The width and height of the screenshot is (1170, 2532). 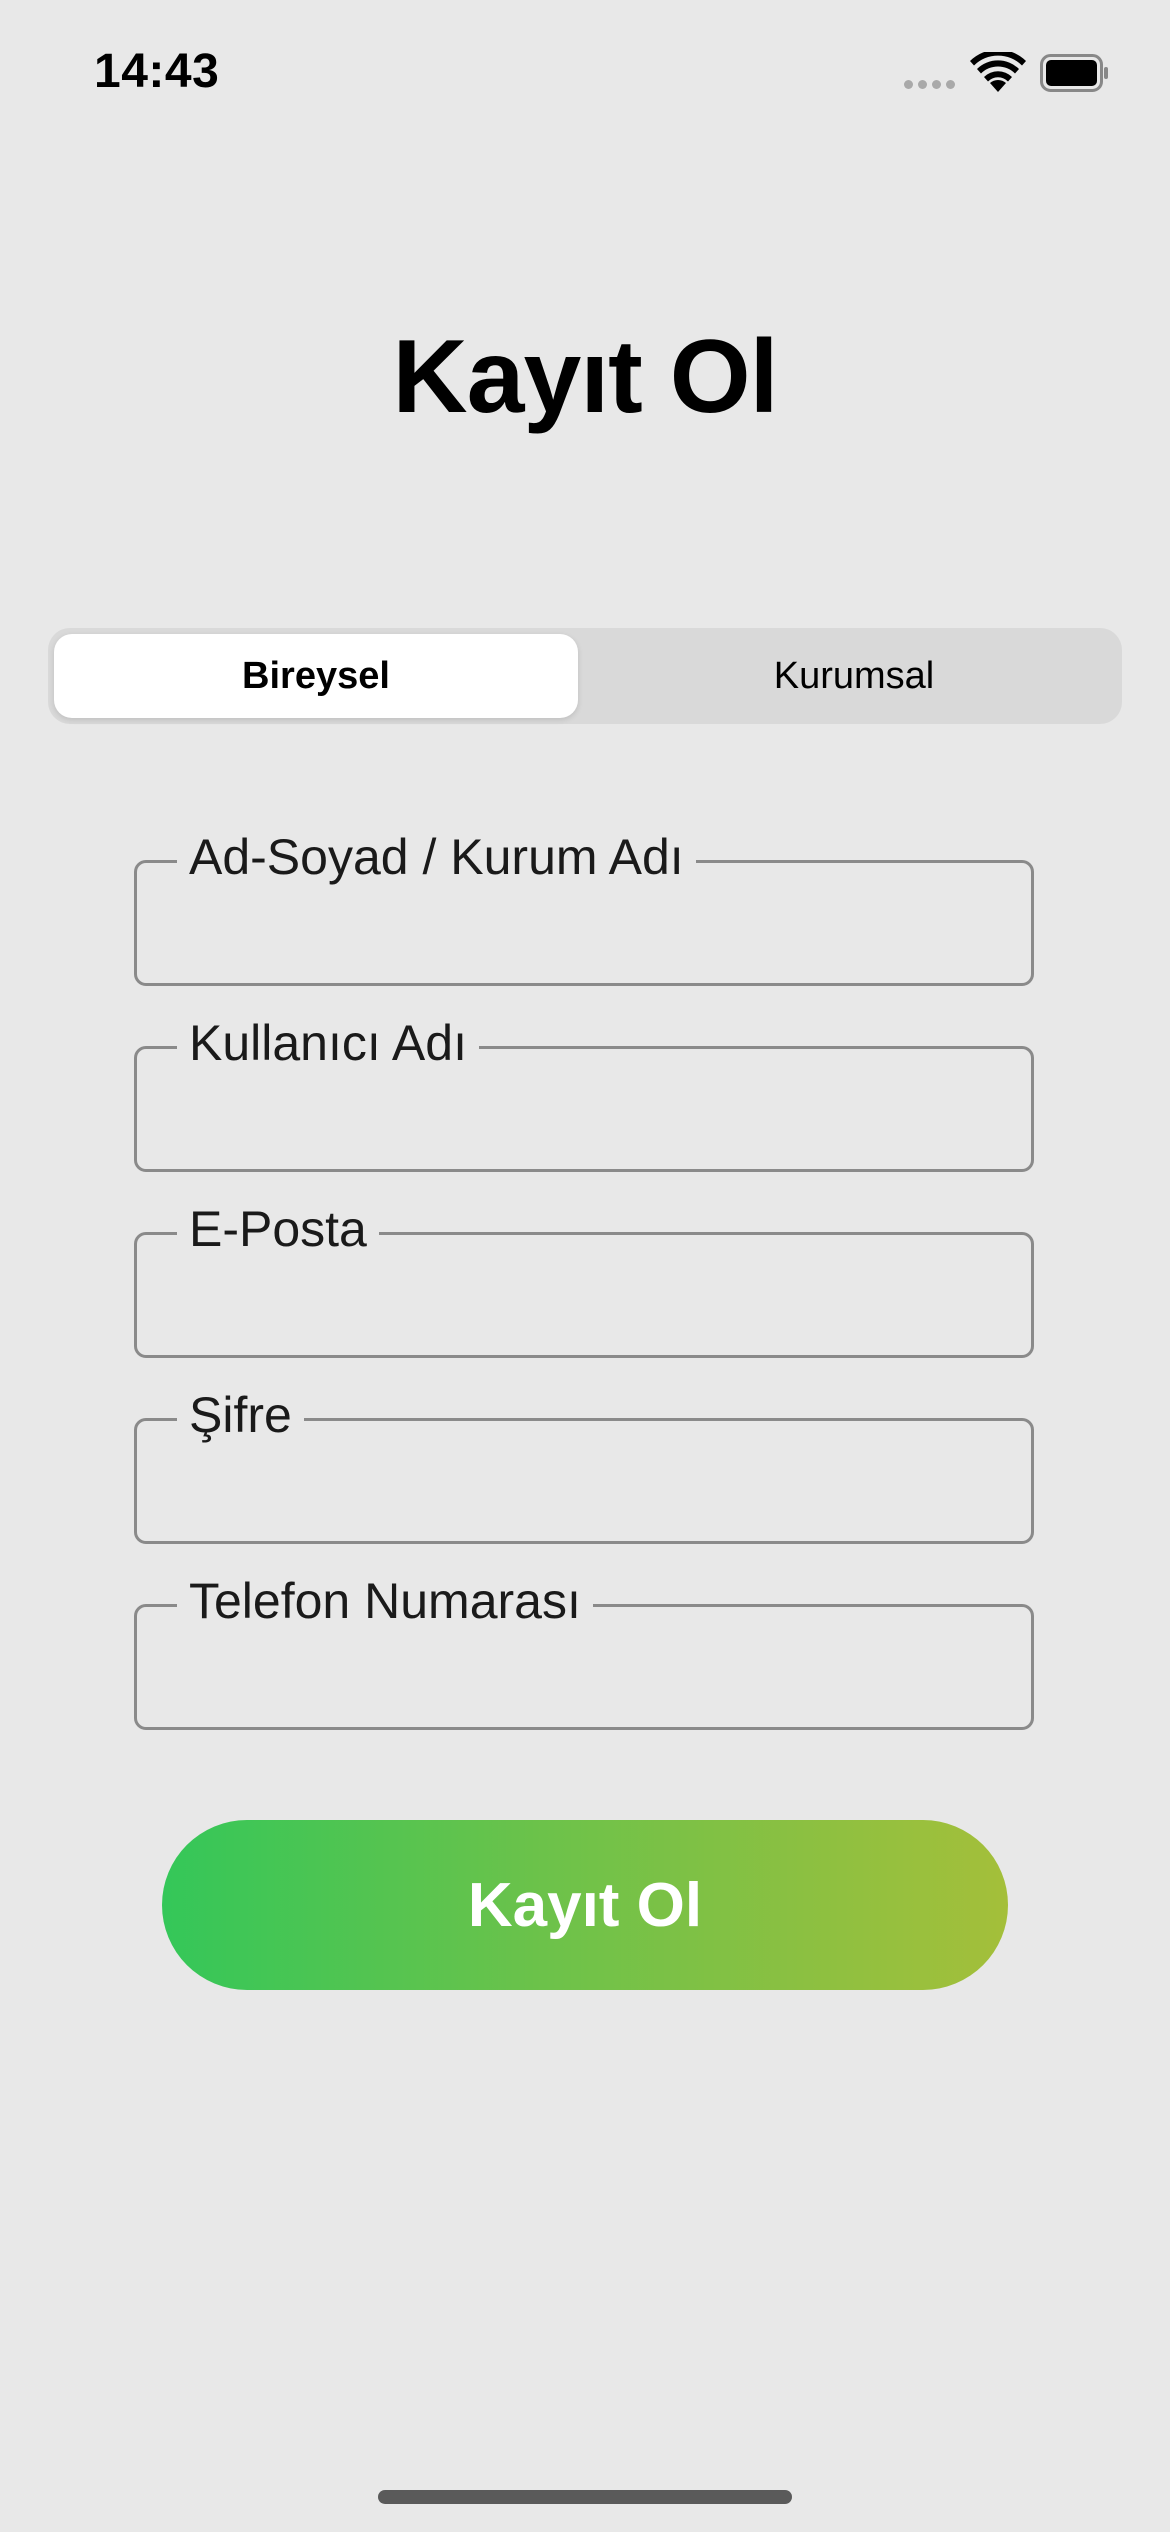 What do you see at coordinates (585, 377) in the screenshot?
I see `page-title: Kayıt Ol` at bounding box center [585, 377].